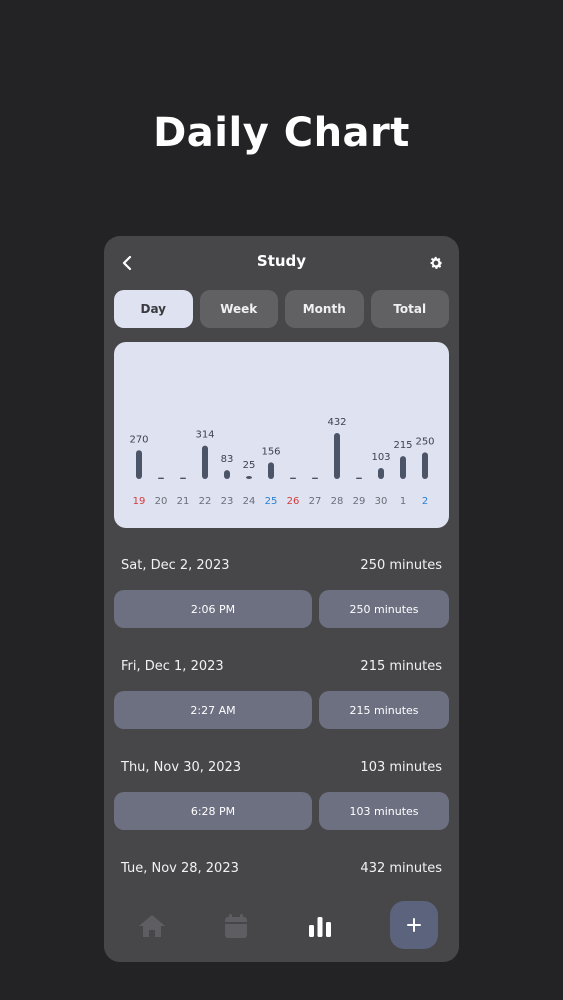  I want to click on bar-chart-icon, so click(320, 927).